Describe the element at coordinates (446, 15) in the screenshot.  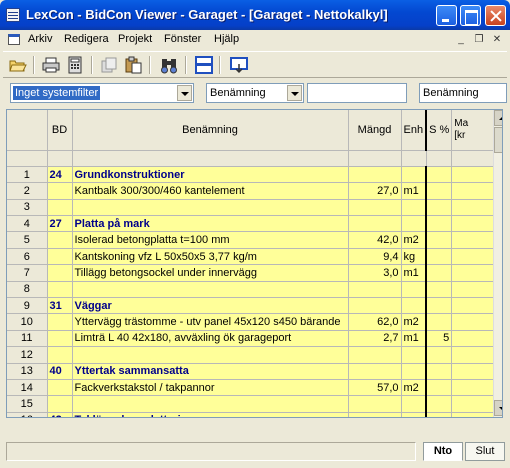
I see `minimize-button` at that location.